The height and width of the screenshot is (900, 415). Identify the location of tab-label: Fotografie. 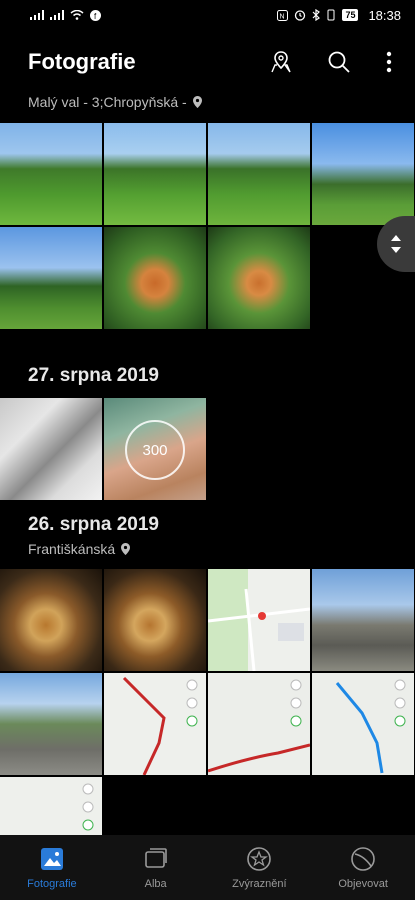
(52, 883).